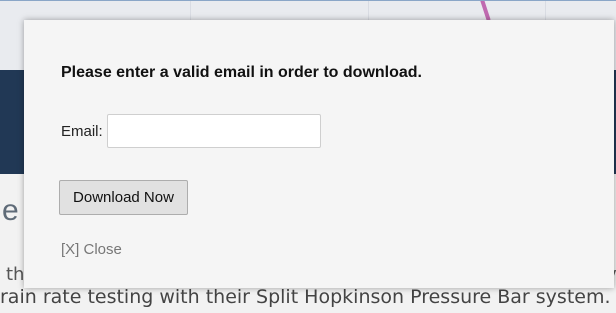 The image size is (616, 313). Describe the element at coordinates (213, 131) in the screenshot. I see `email-field` at that location.